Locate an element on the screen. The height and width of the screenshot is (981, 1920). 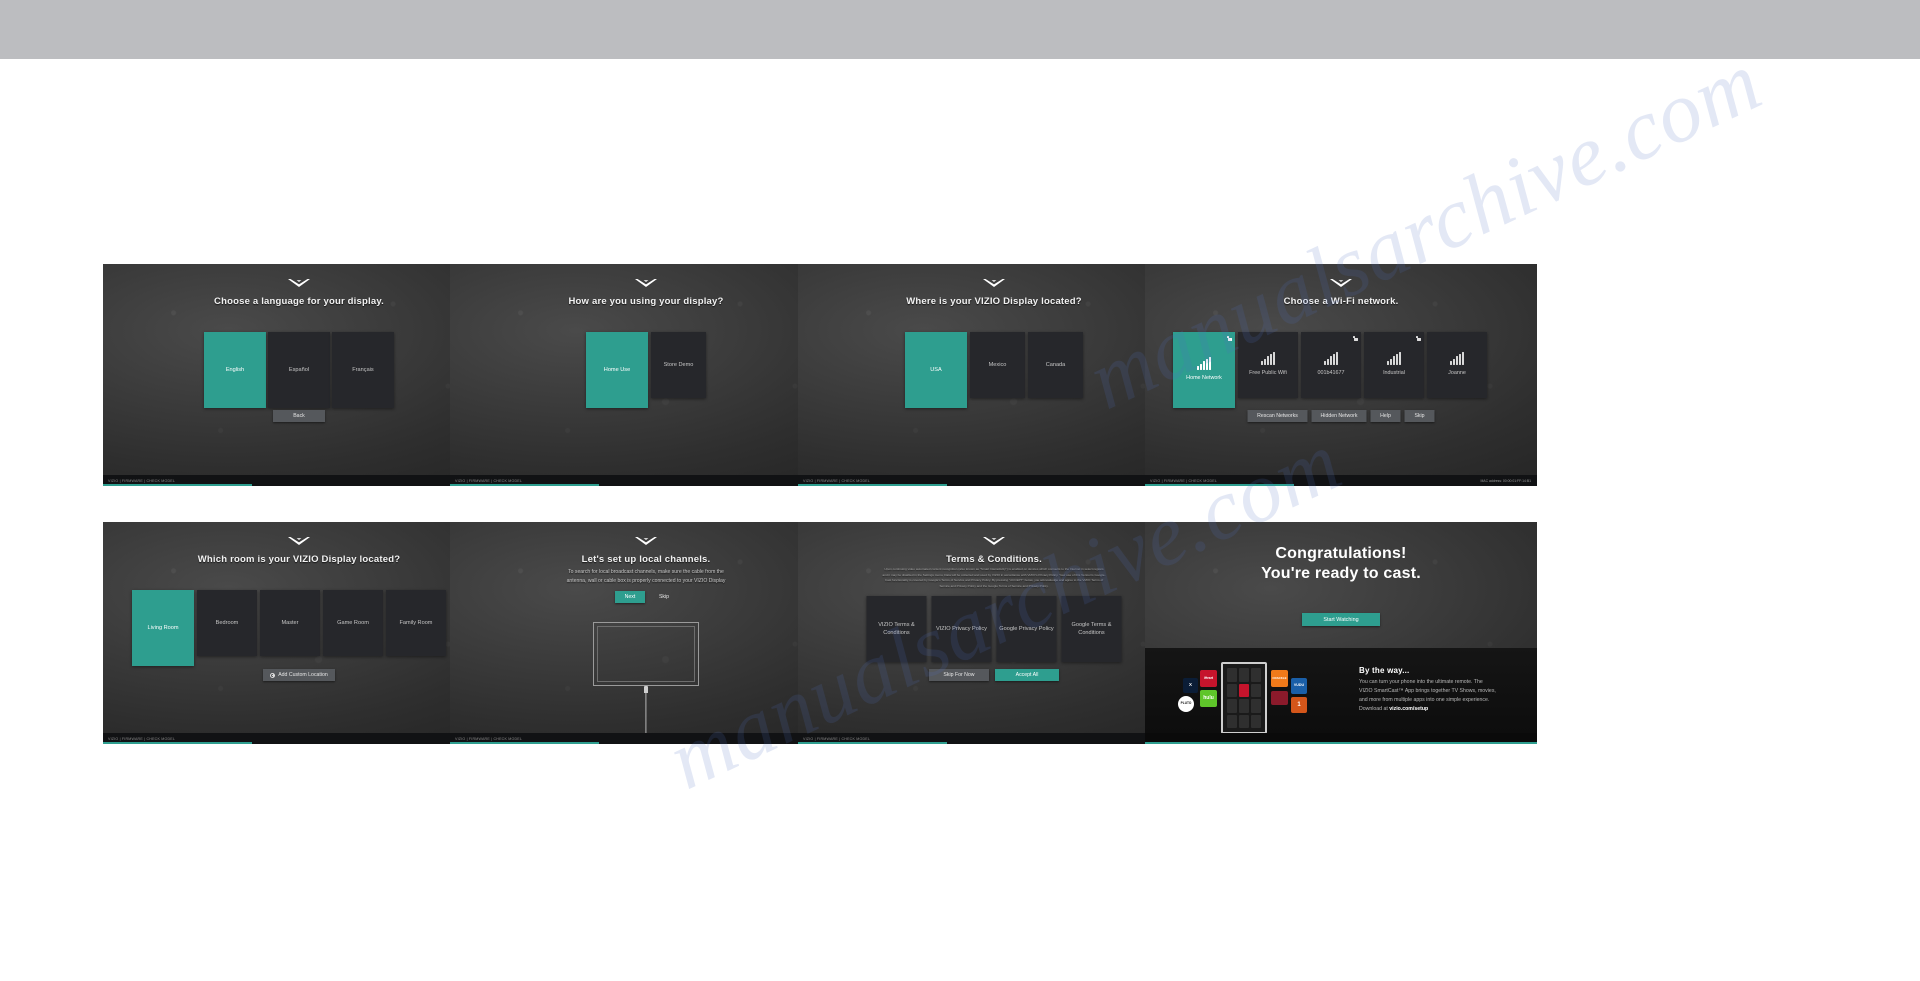
tile-label: VIZIO Terms & Conditions is located at coordinates (896, 628).